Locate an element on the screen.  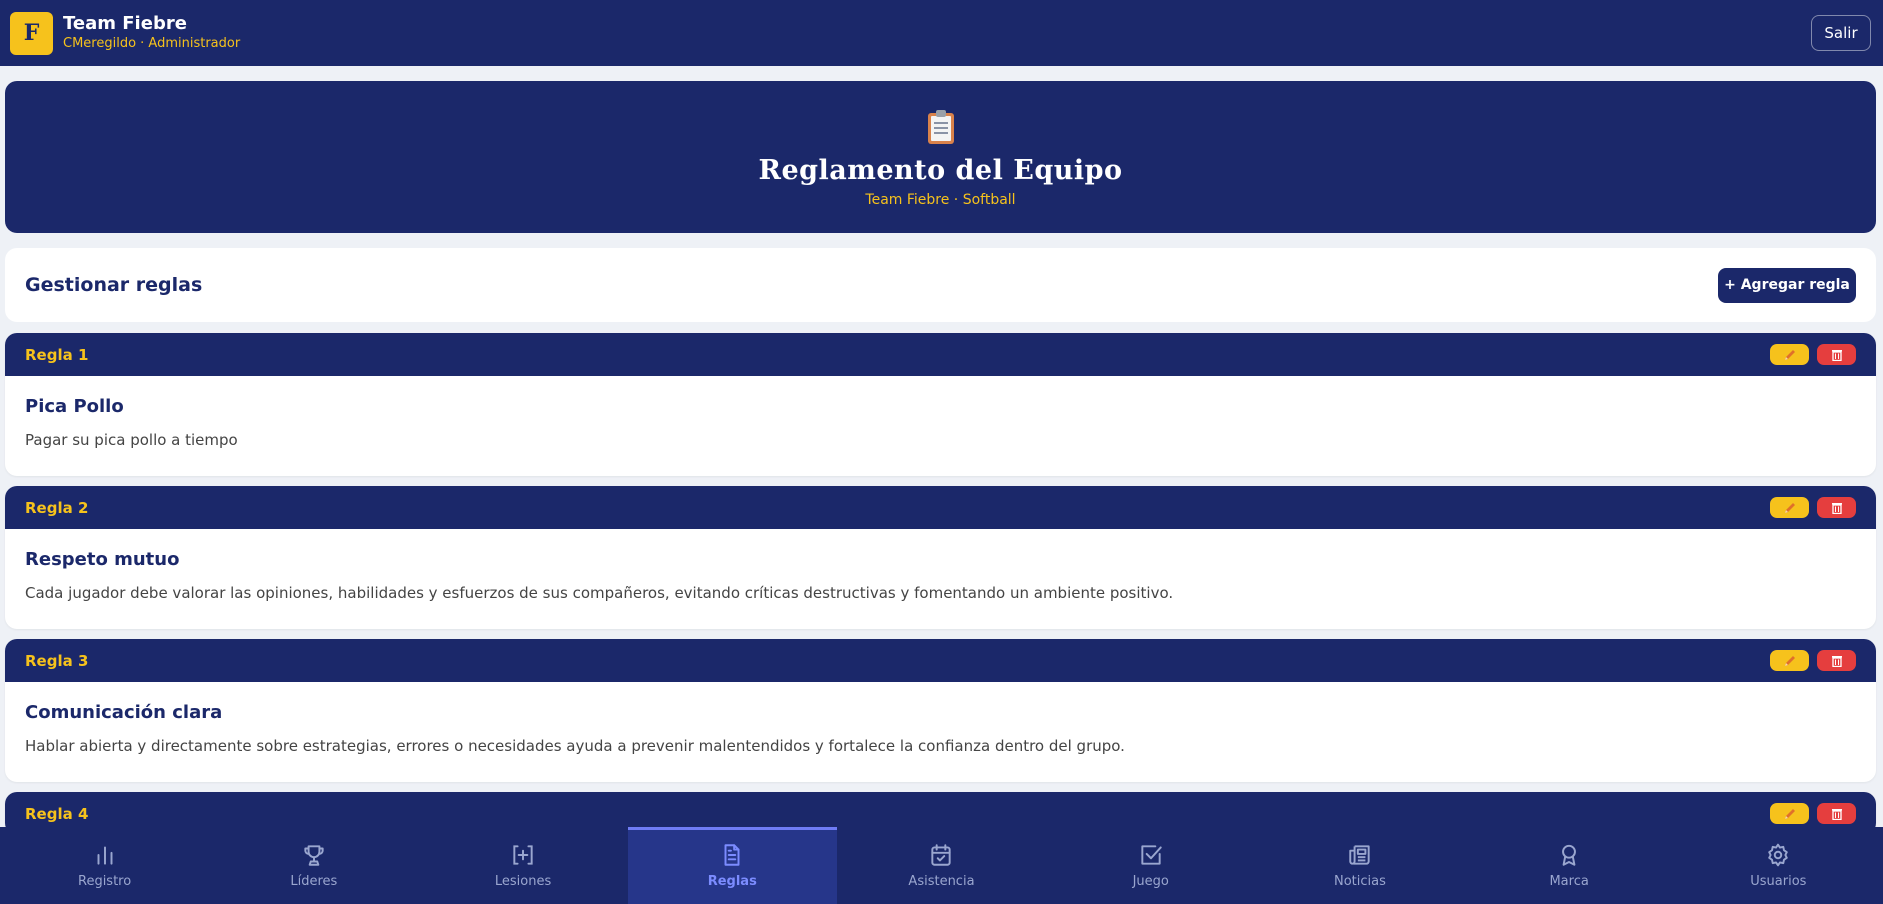
gear-icon is located at coordinates (1778, 855).